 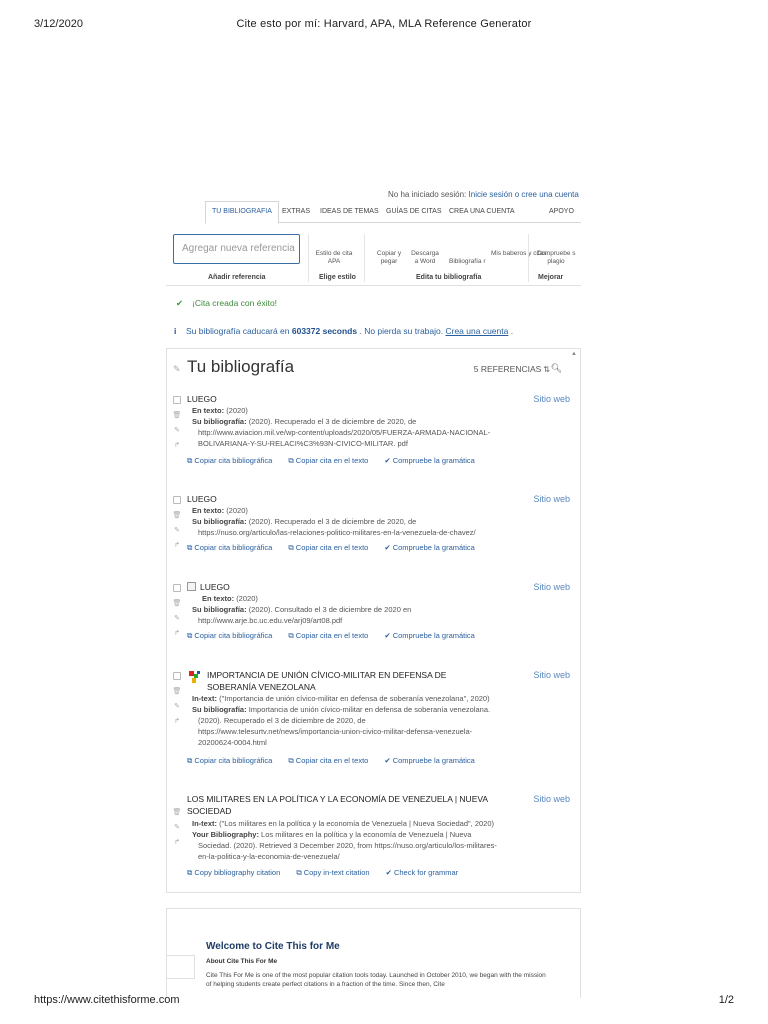 I want to click on bibliography-button: Bibliografía r, so click(x=472, y=262).